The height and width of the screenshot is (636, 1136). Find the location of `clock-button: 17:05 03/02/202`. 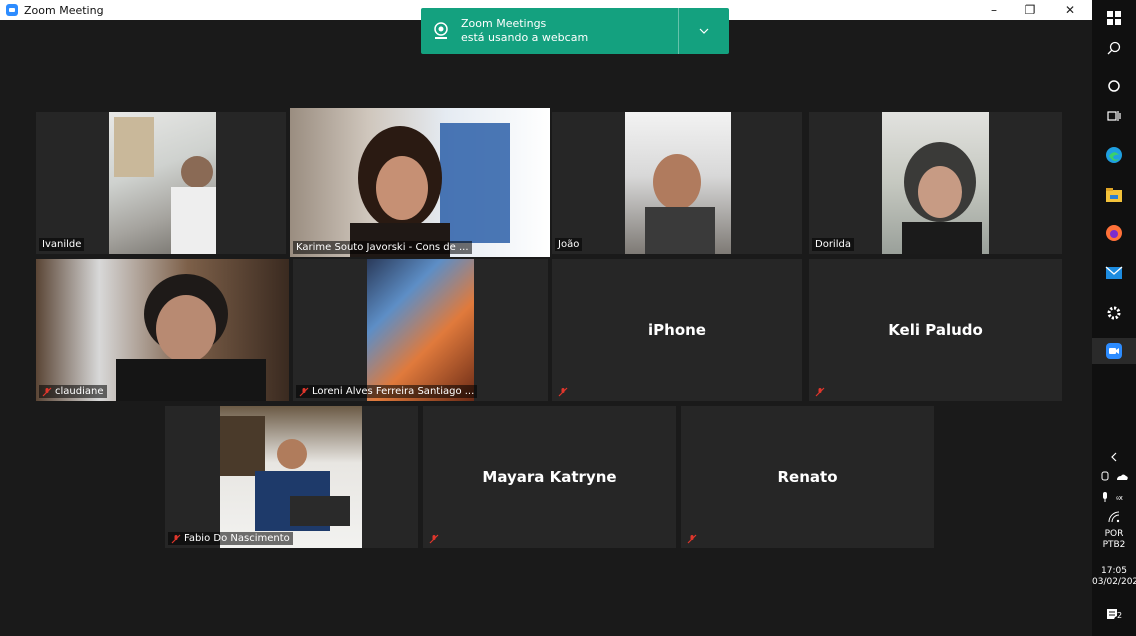

clock-button: 17:05 03/02/202 is located at coordinates (1114, 577).